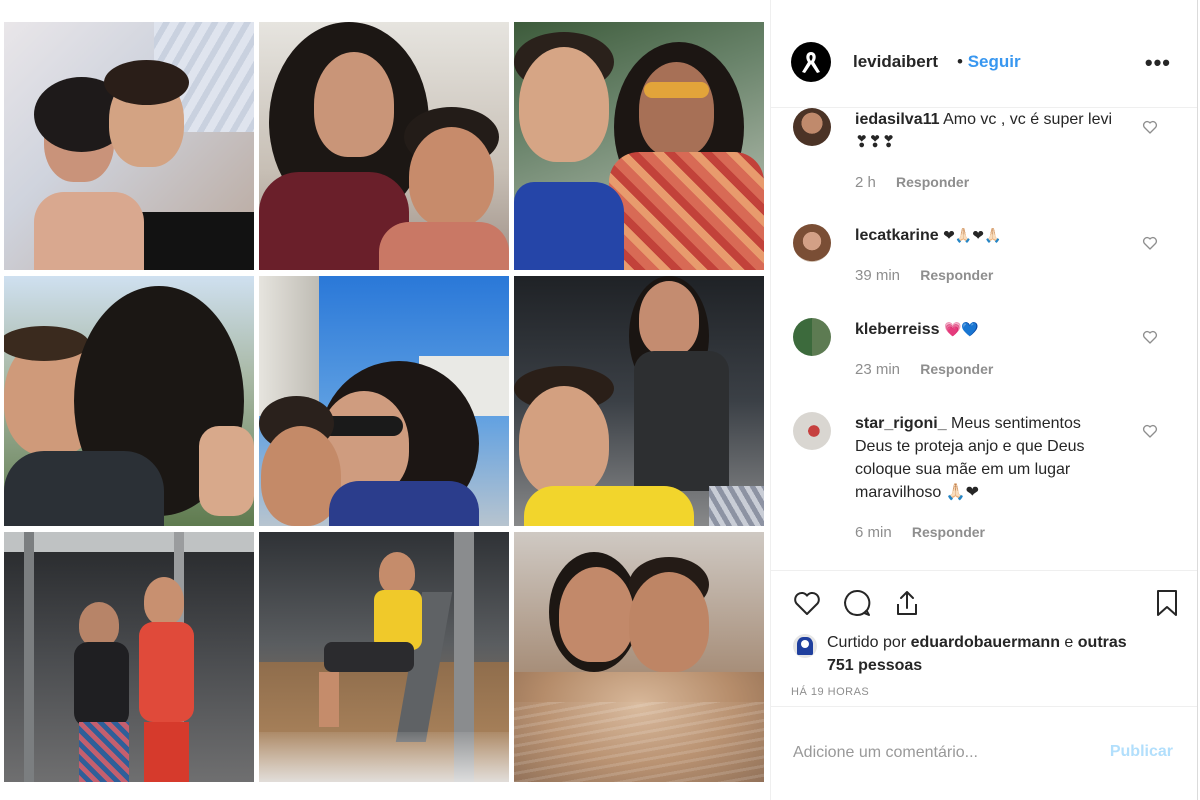 The height and width of the screenshot is (800, 1200). I want to click on comment-meta: 2 h Responder, so click(912, 182).